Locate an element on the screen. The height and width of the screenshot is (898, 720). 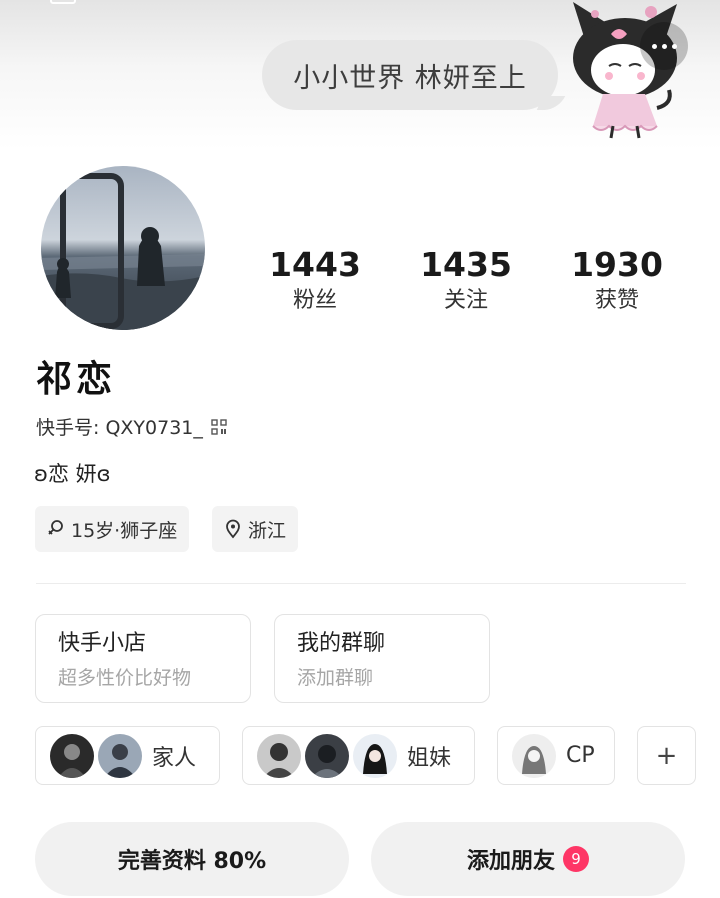
kuaishou-id-row: 快手号: QXY0731_ is located at coordinates (131, 426).